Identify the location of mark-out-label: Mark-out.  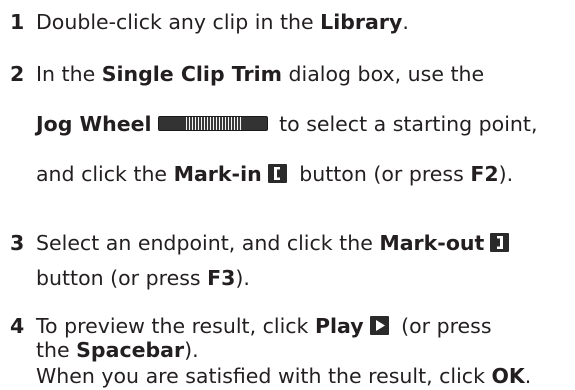
(432, 243).